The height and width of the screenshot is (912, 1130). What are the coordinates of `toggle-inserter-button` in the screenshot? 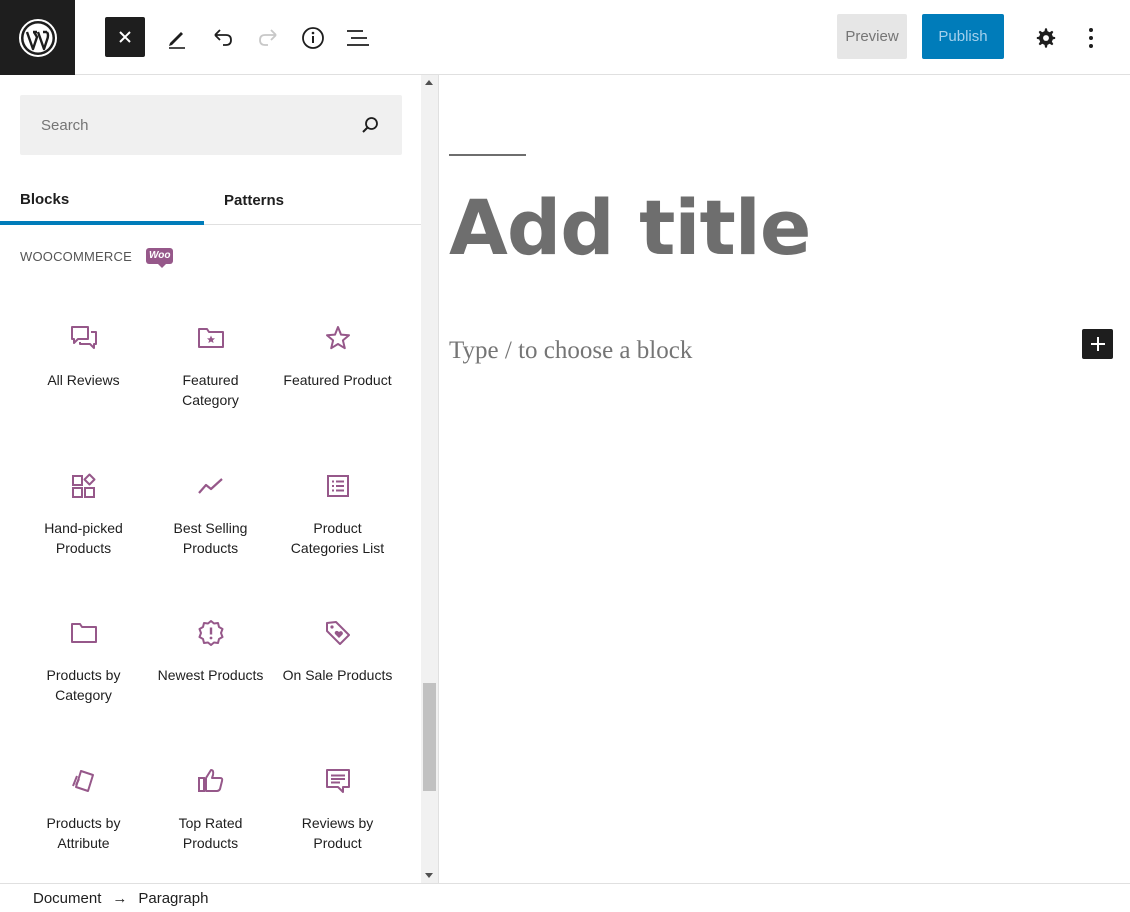 It's located at (125, 37).